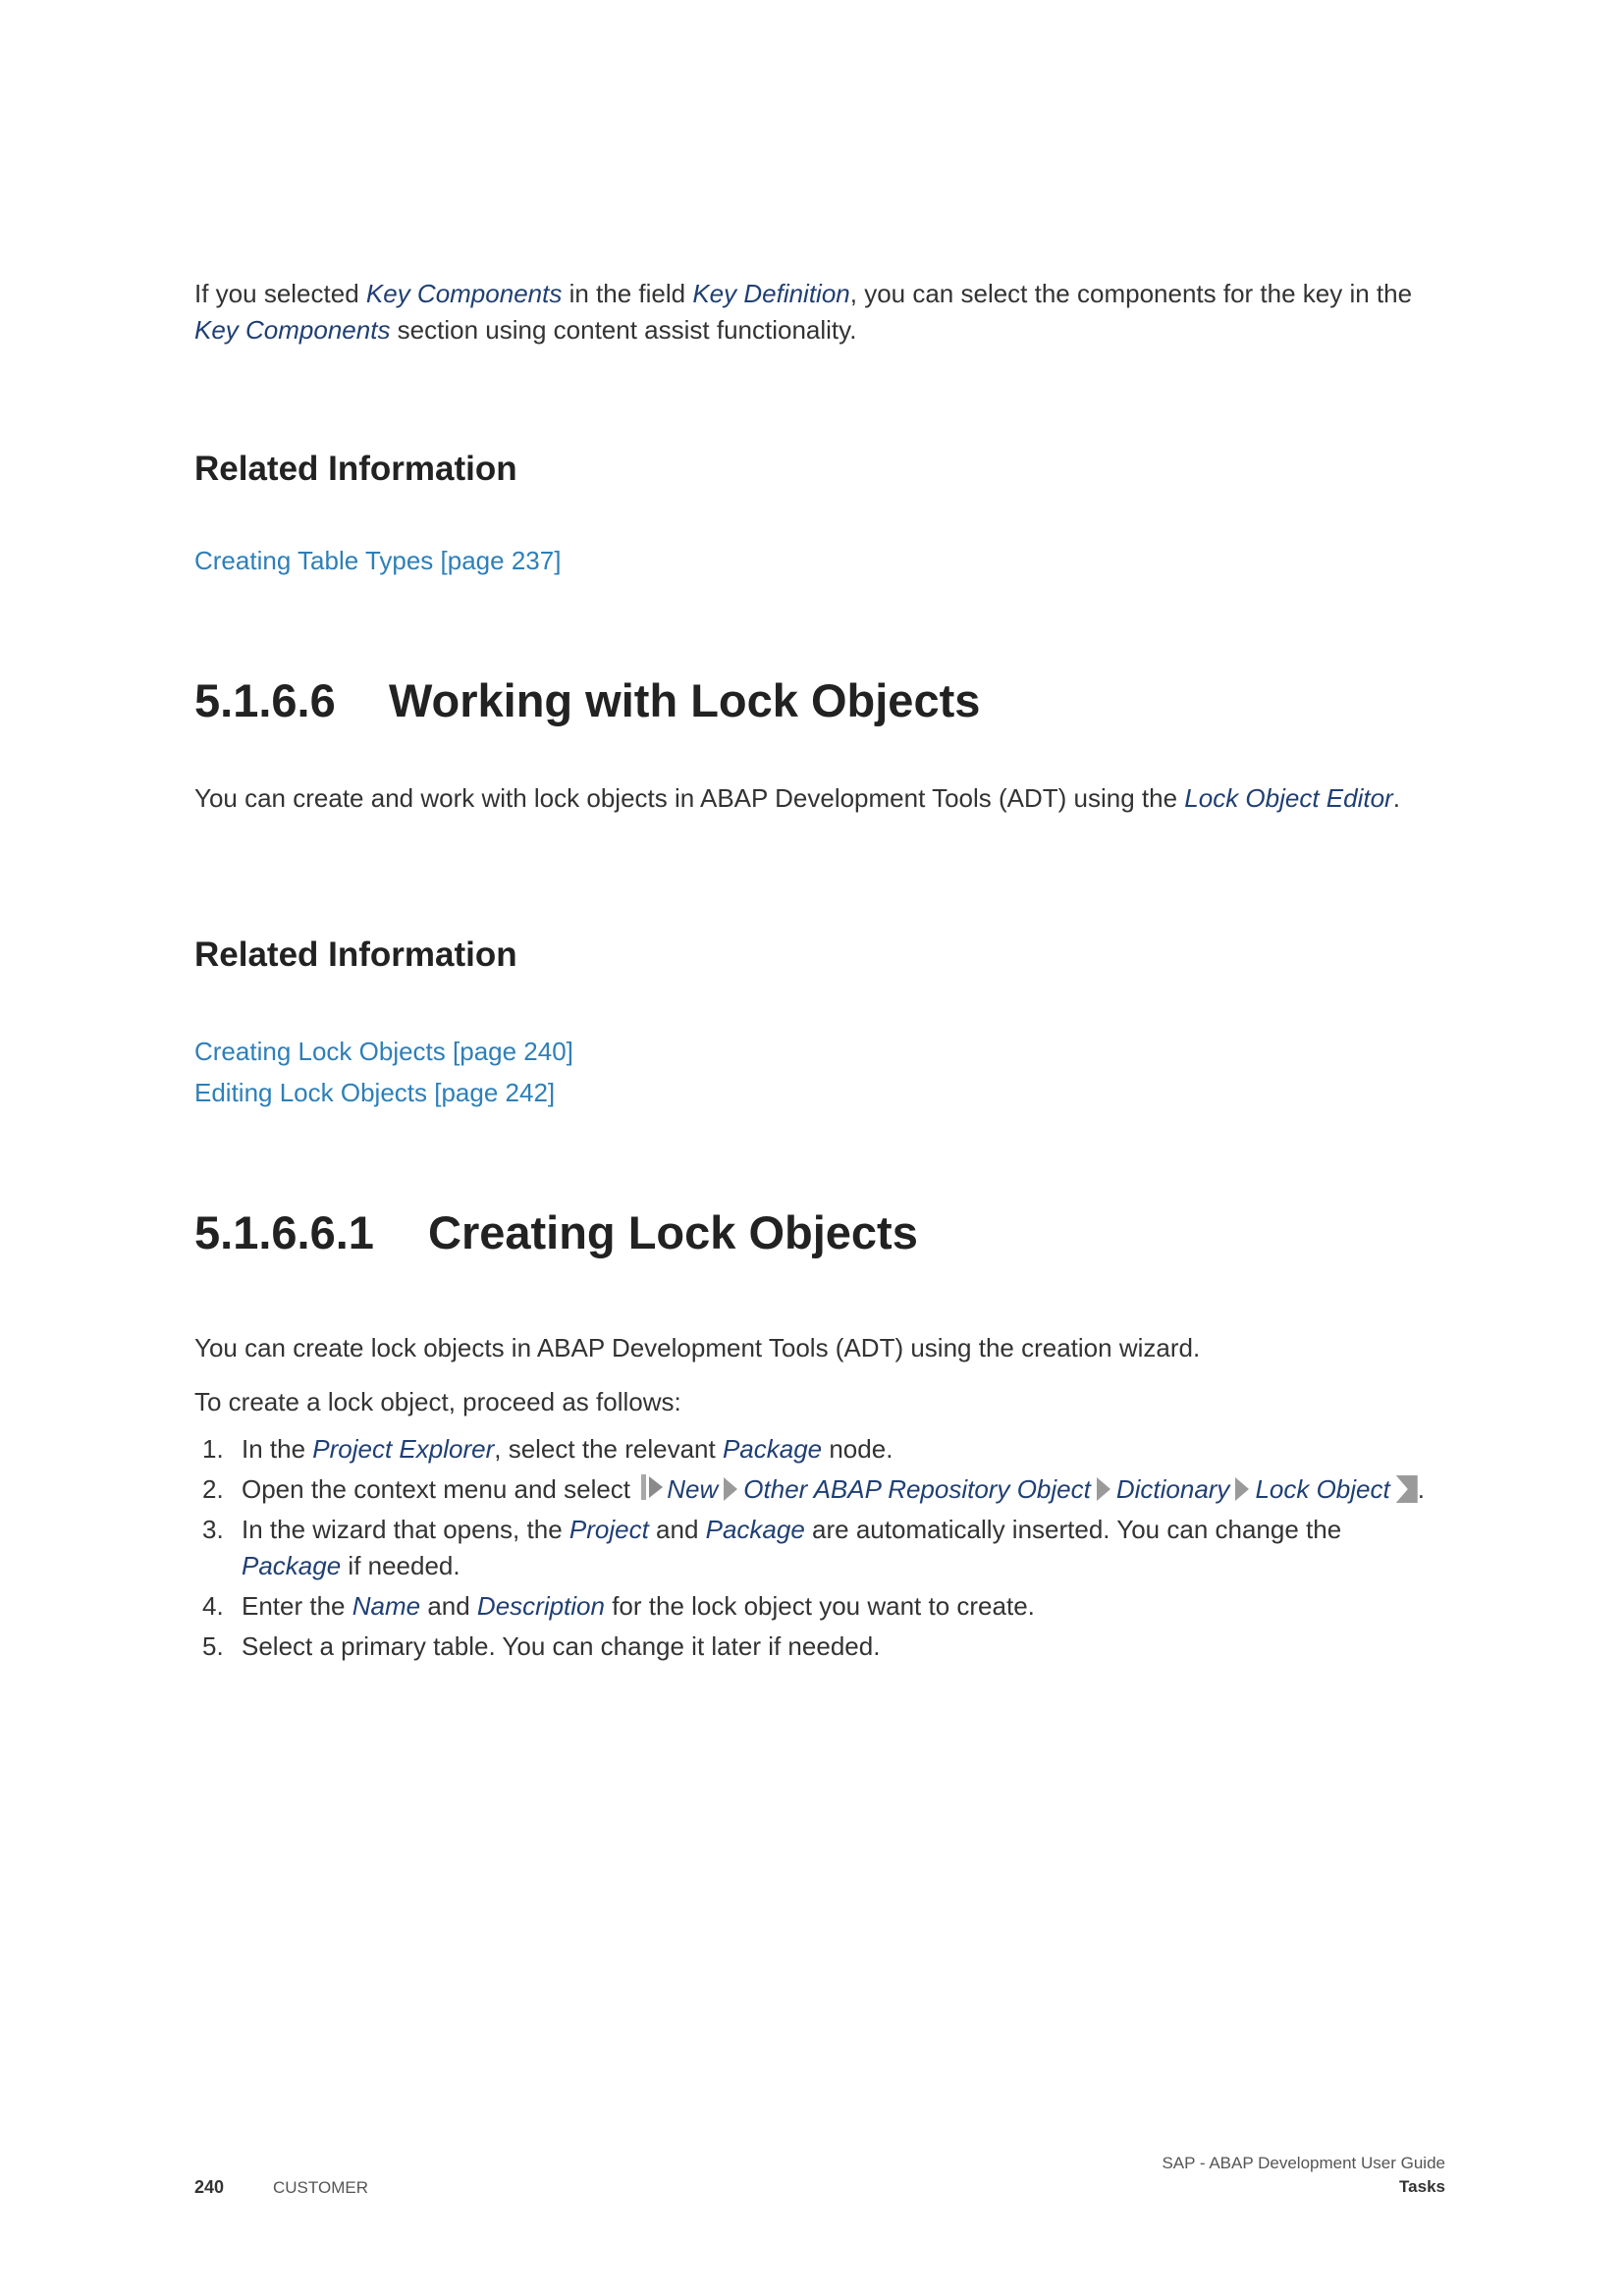 The image size is (1624, 2296). Describe the element at coordinates (209, 2187) in the screenshot. I see `page-number: 240` at that location.